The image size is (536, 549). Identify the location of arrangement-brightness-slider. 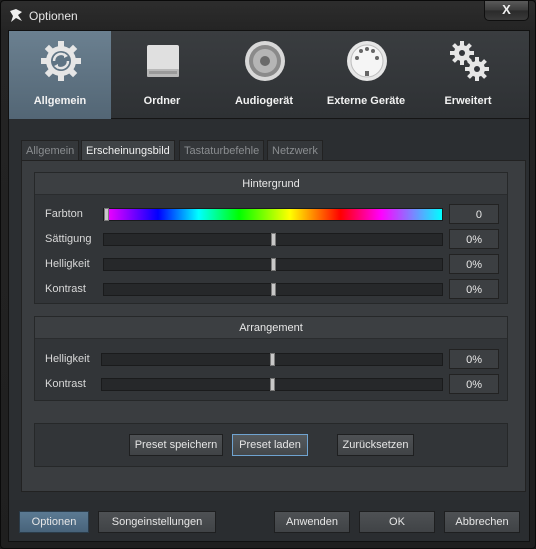
(272, 359).